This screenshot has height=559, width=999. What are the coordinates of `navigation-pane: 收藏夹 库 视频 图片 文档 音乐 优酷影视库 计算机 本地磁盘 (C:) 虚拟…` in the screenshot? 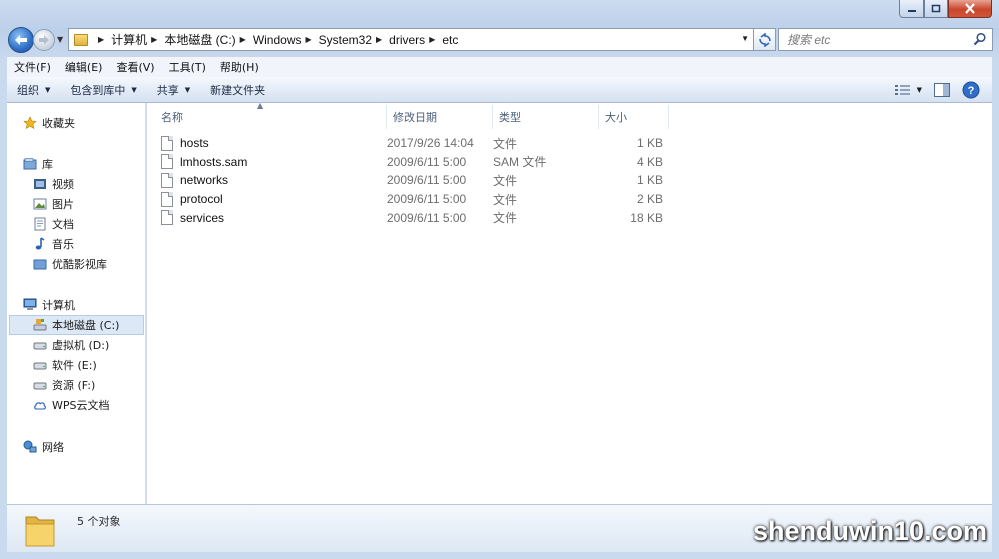 It's located at (76, 303).